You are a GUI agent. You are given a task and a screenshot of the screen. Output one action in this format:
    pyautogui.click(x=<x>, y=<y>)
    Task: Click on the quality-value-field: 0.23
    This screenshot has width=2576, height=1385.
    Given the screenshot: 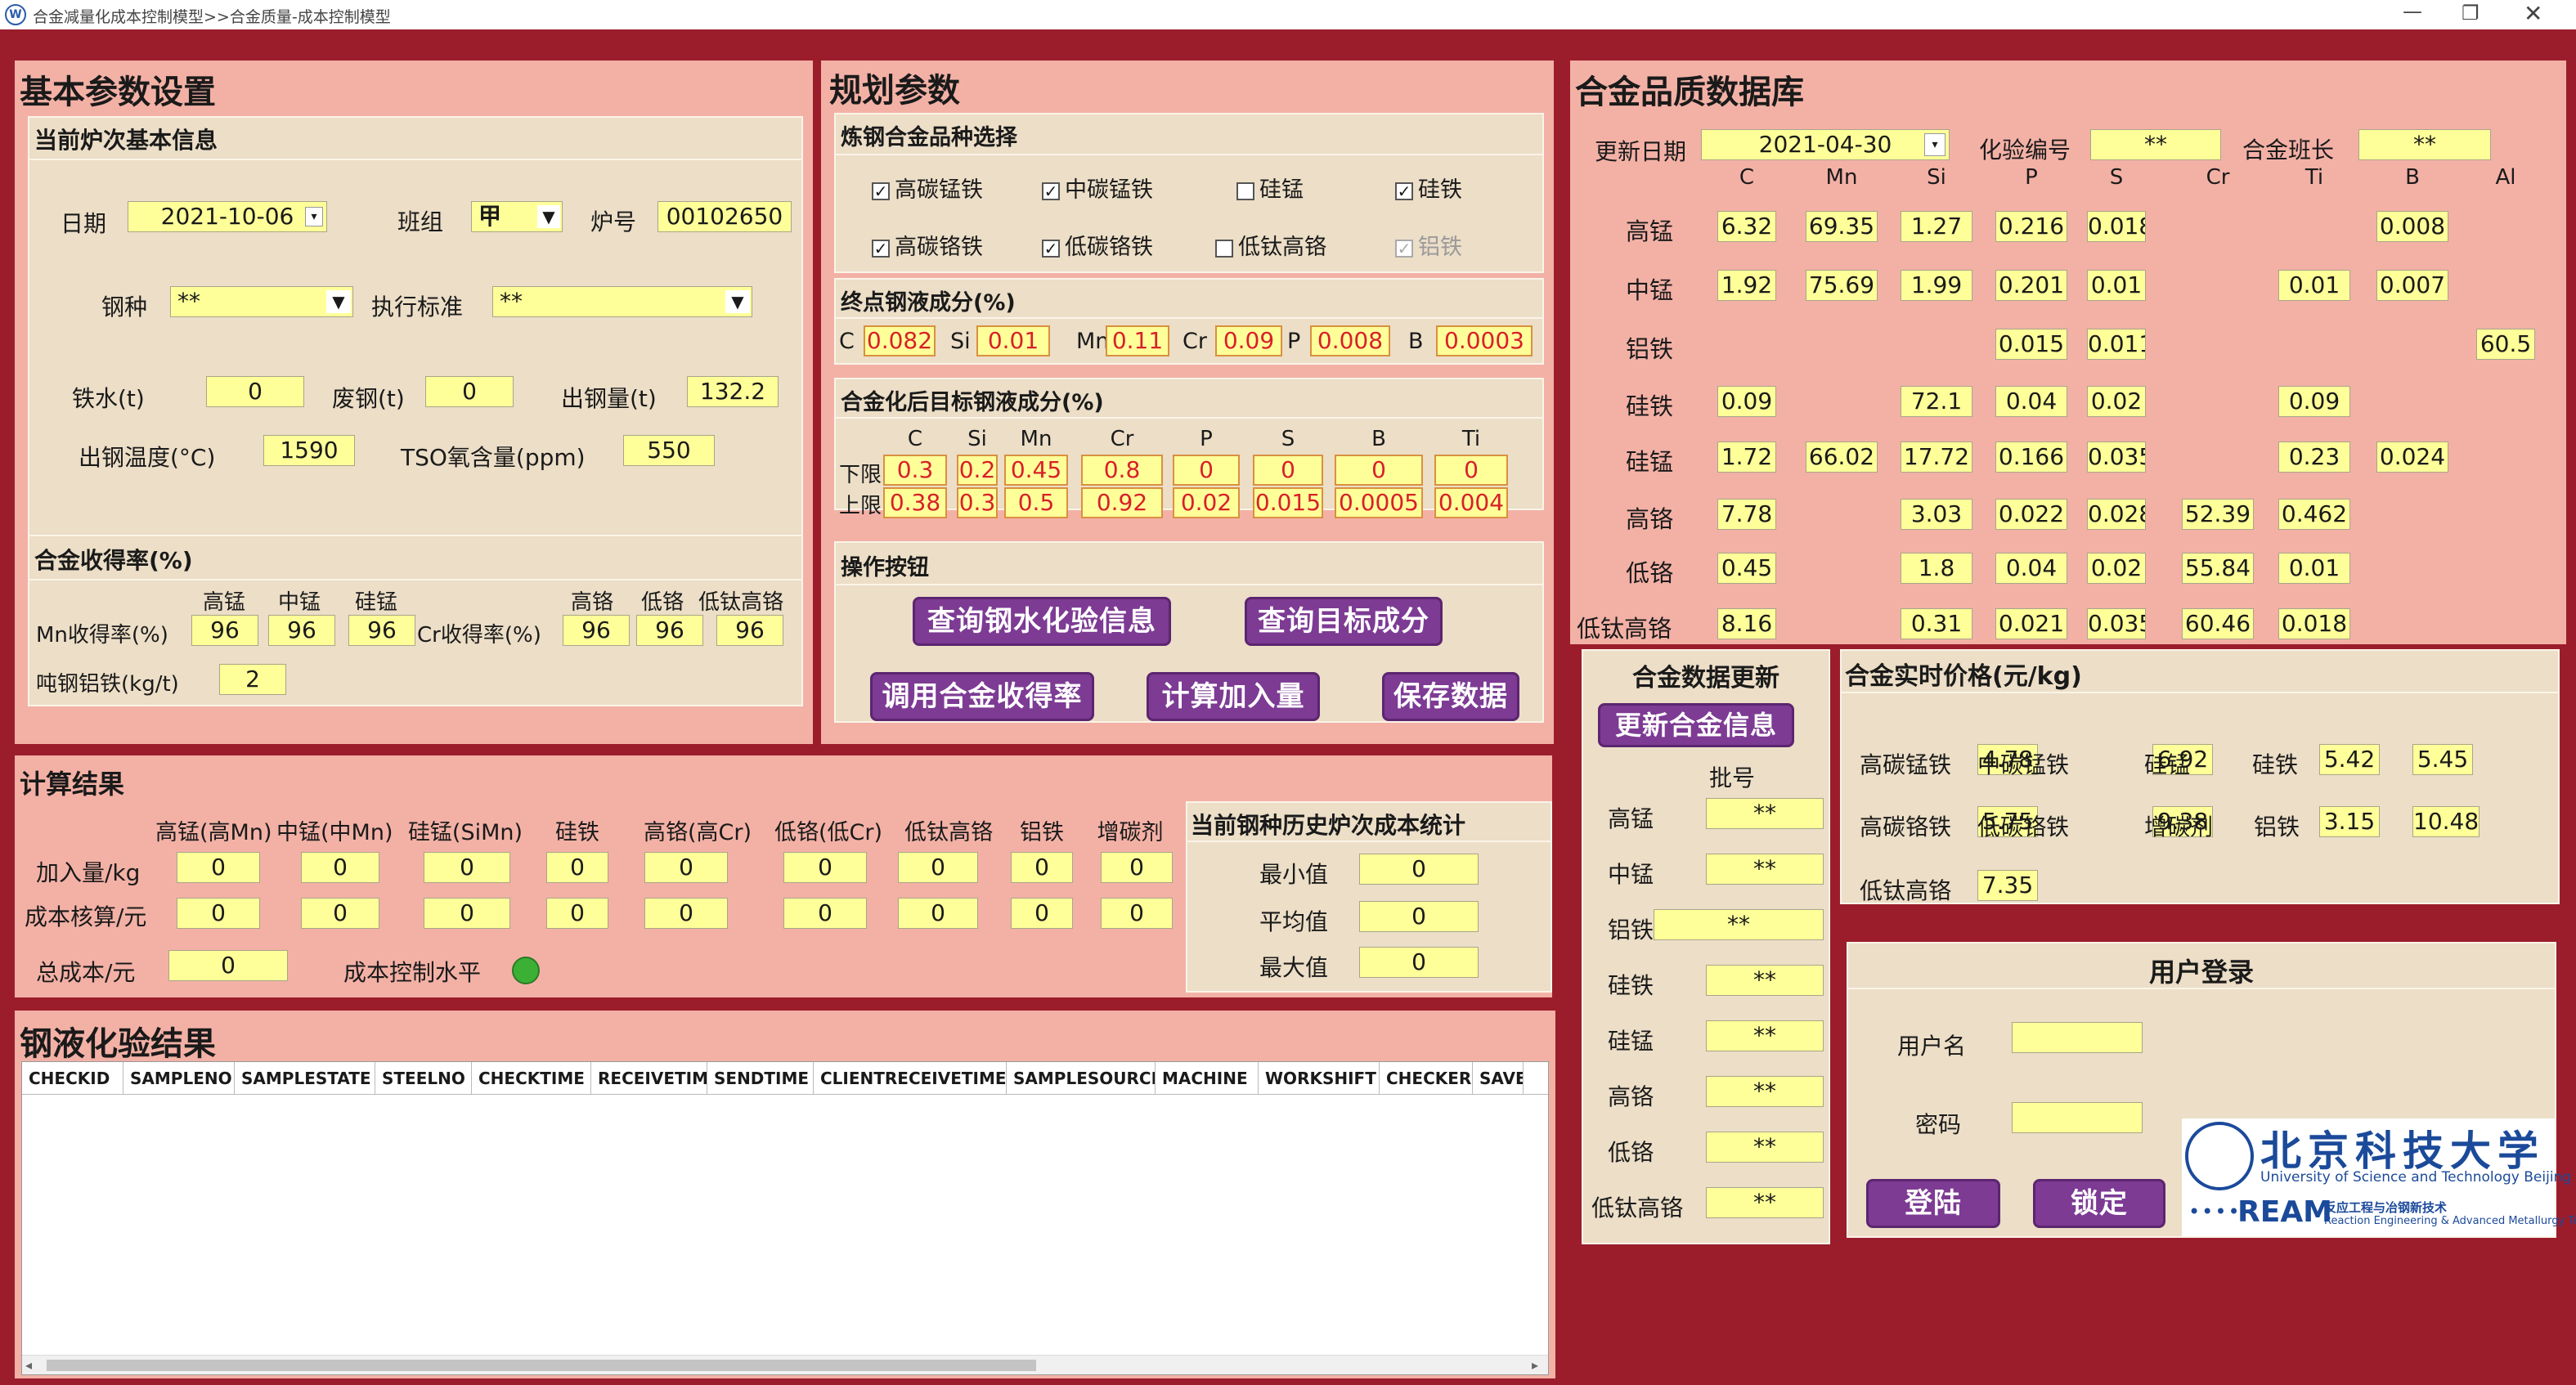 What is the action you would take?
    pyautogui.click(x=2314, y=457)
    